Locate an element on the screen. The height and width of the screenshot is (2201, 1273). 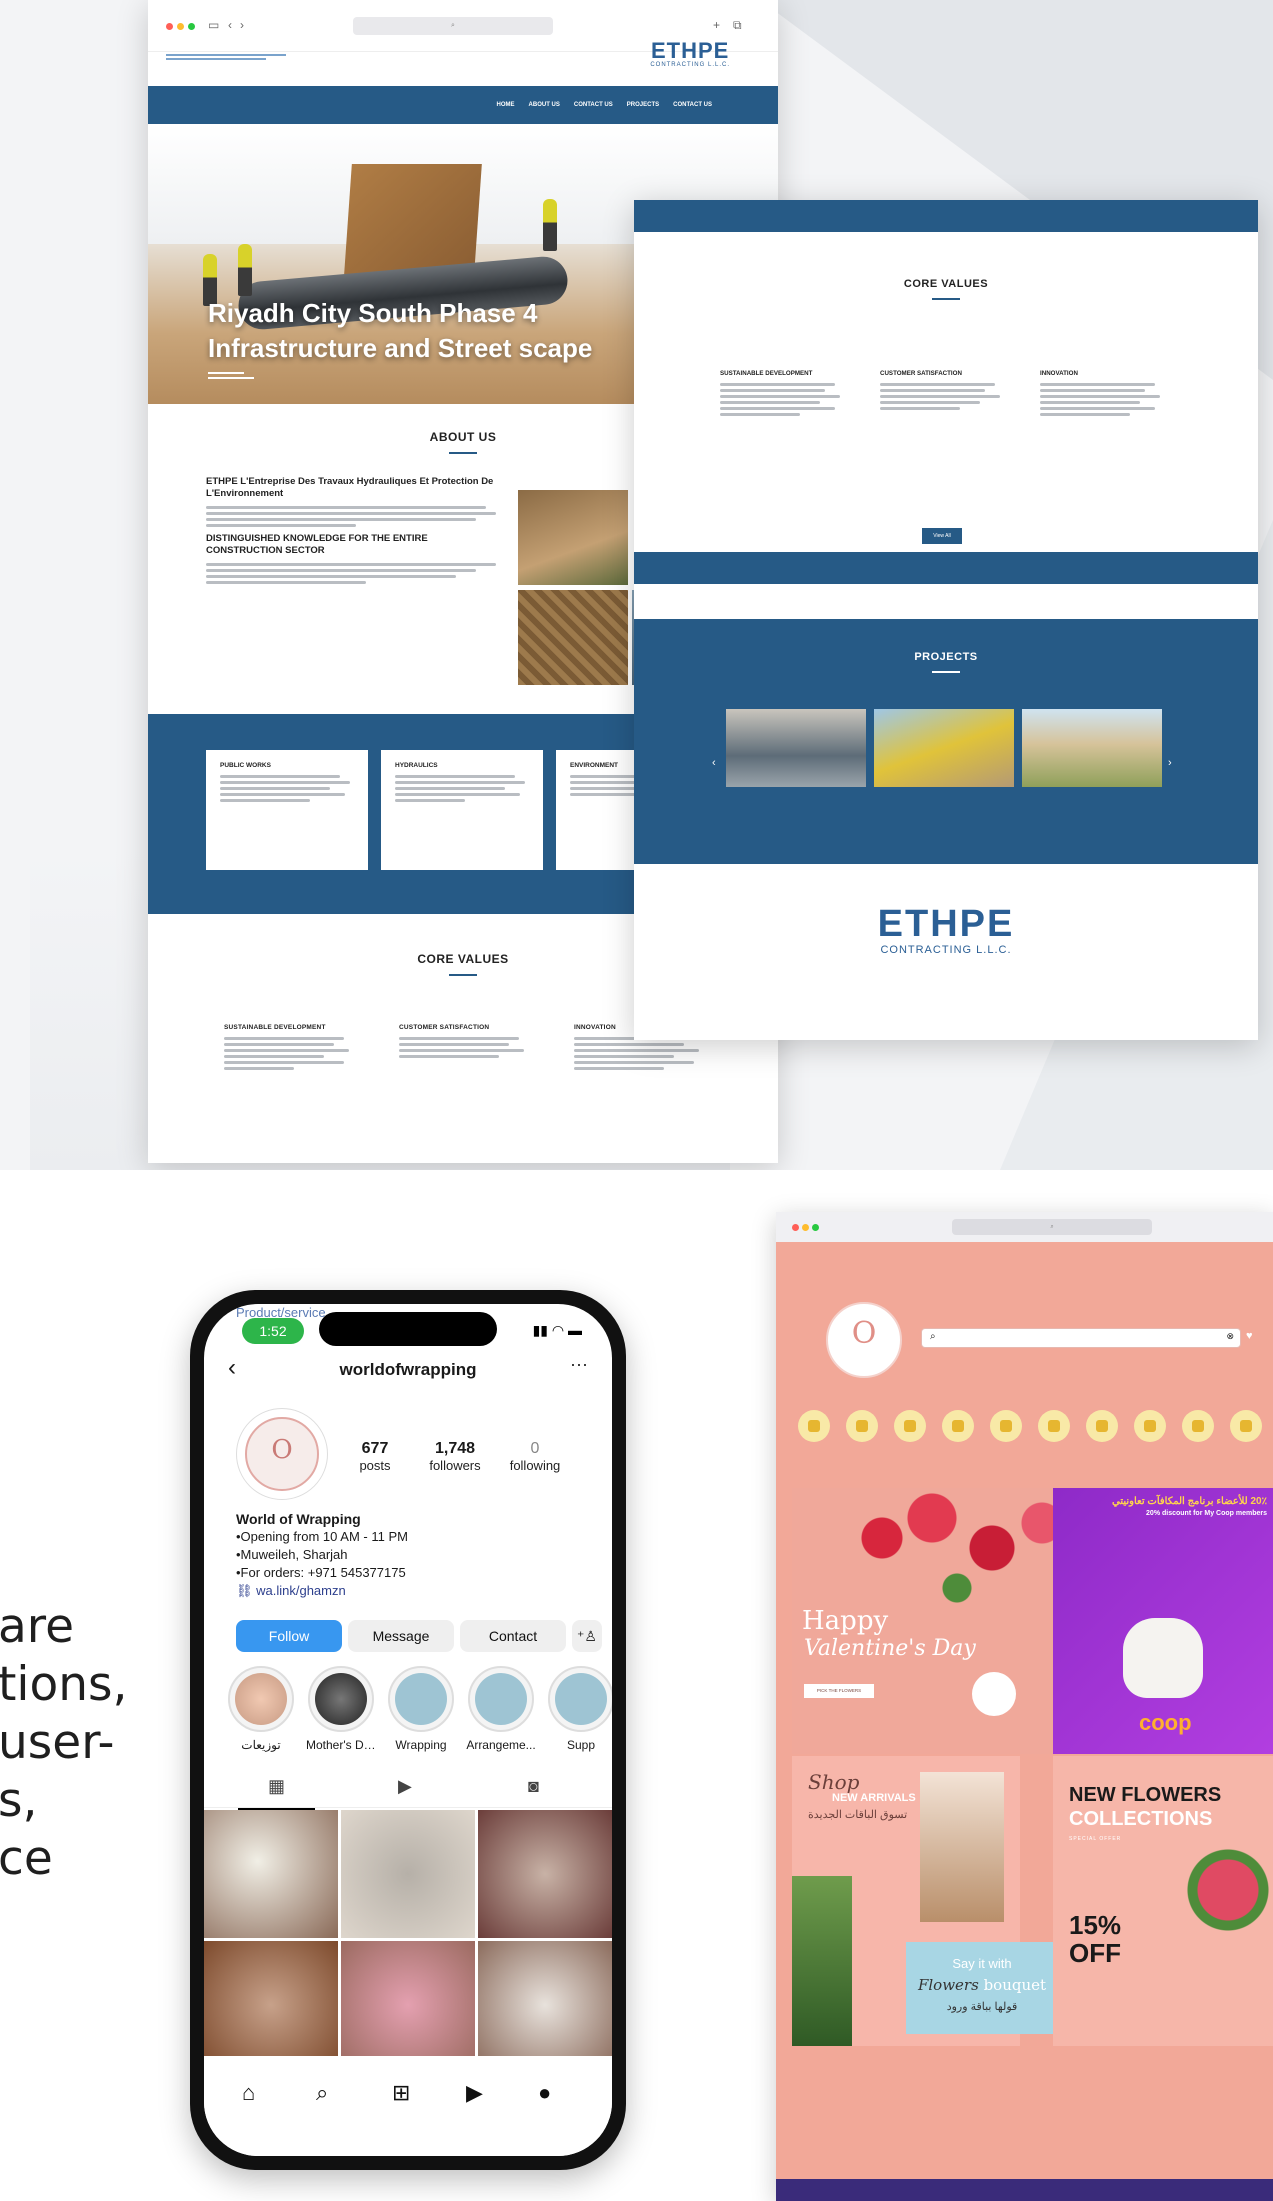
tagline is located at coordinates (246, 57).